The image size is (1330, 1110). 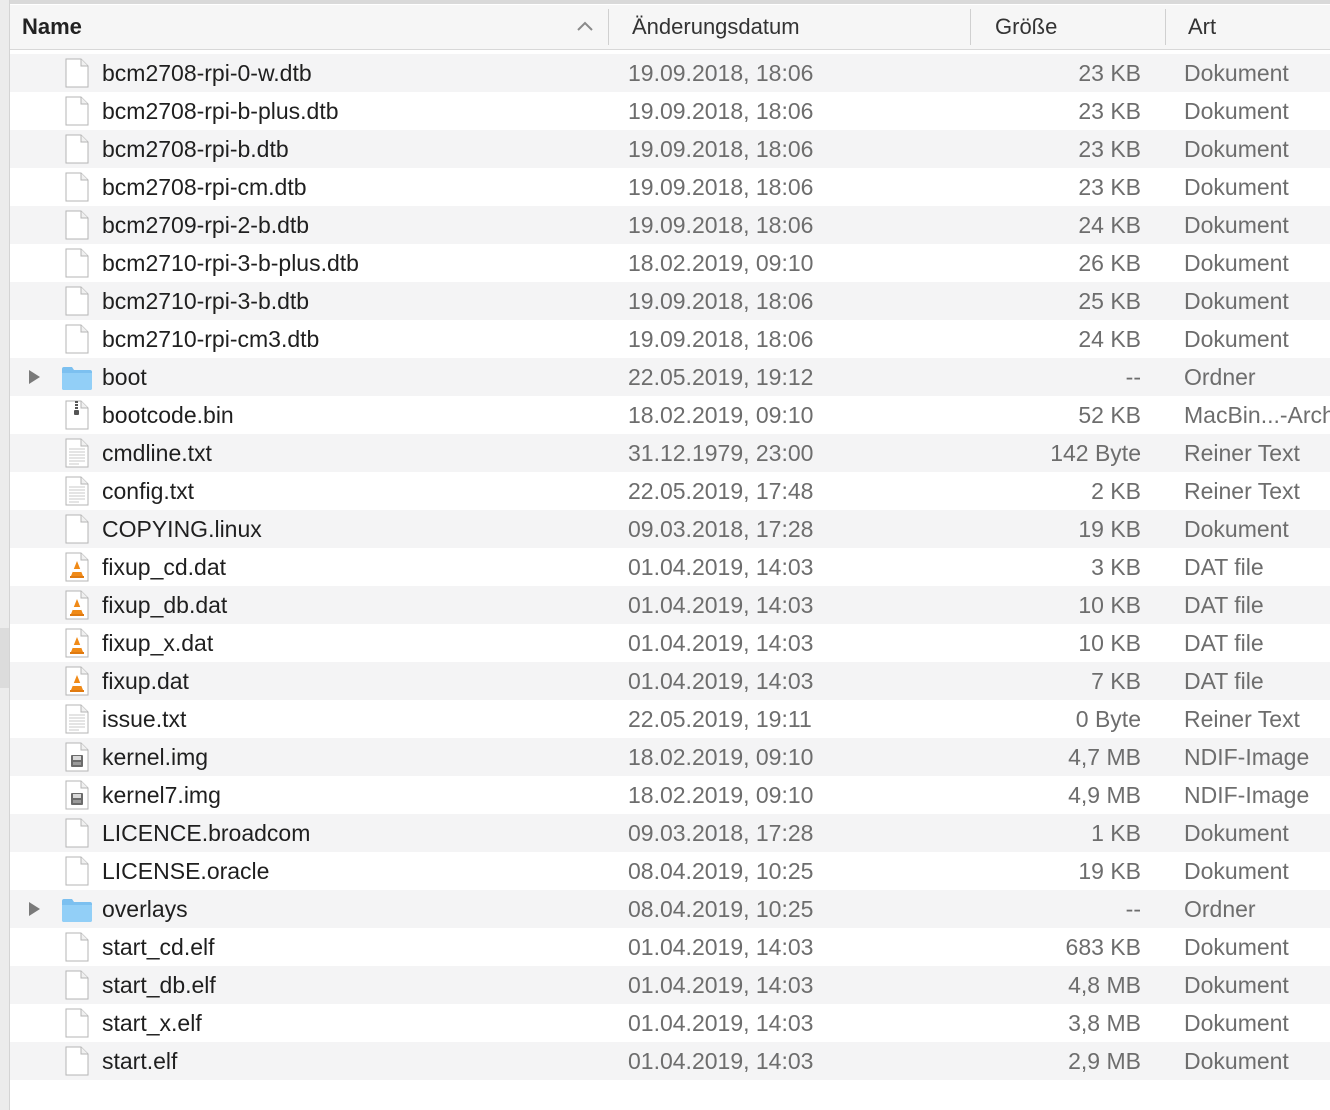 I want to click on file-name: LICENCE.broadcom, so click(x=206, y=833).